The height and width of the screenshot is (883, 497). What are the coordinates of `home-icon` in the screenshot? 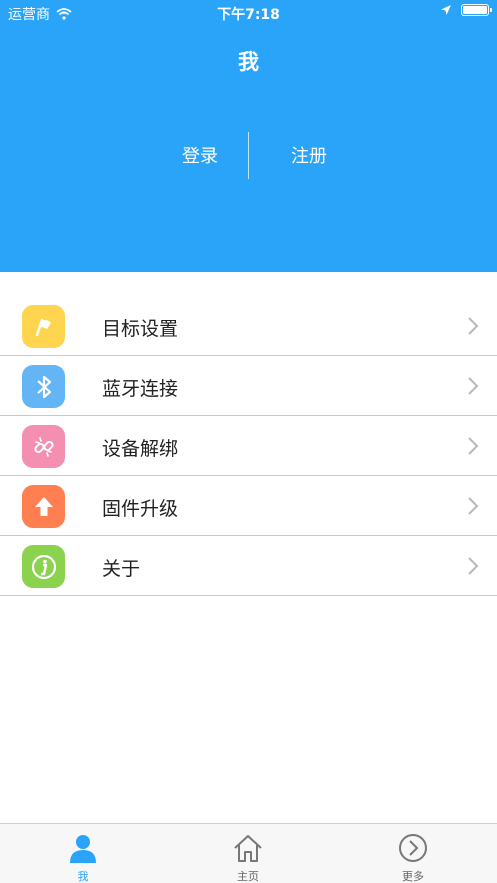 It's located at (248, 848).